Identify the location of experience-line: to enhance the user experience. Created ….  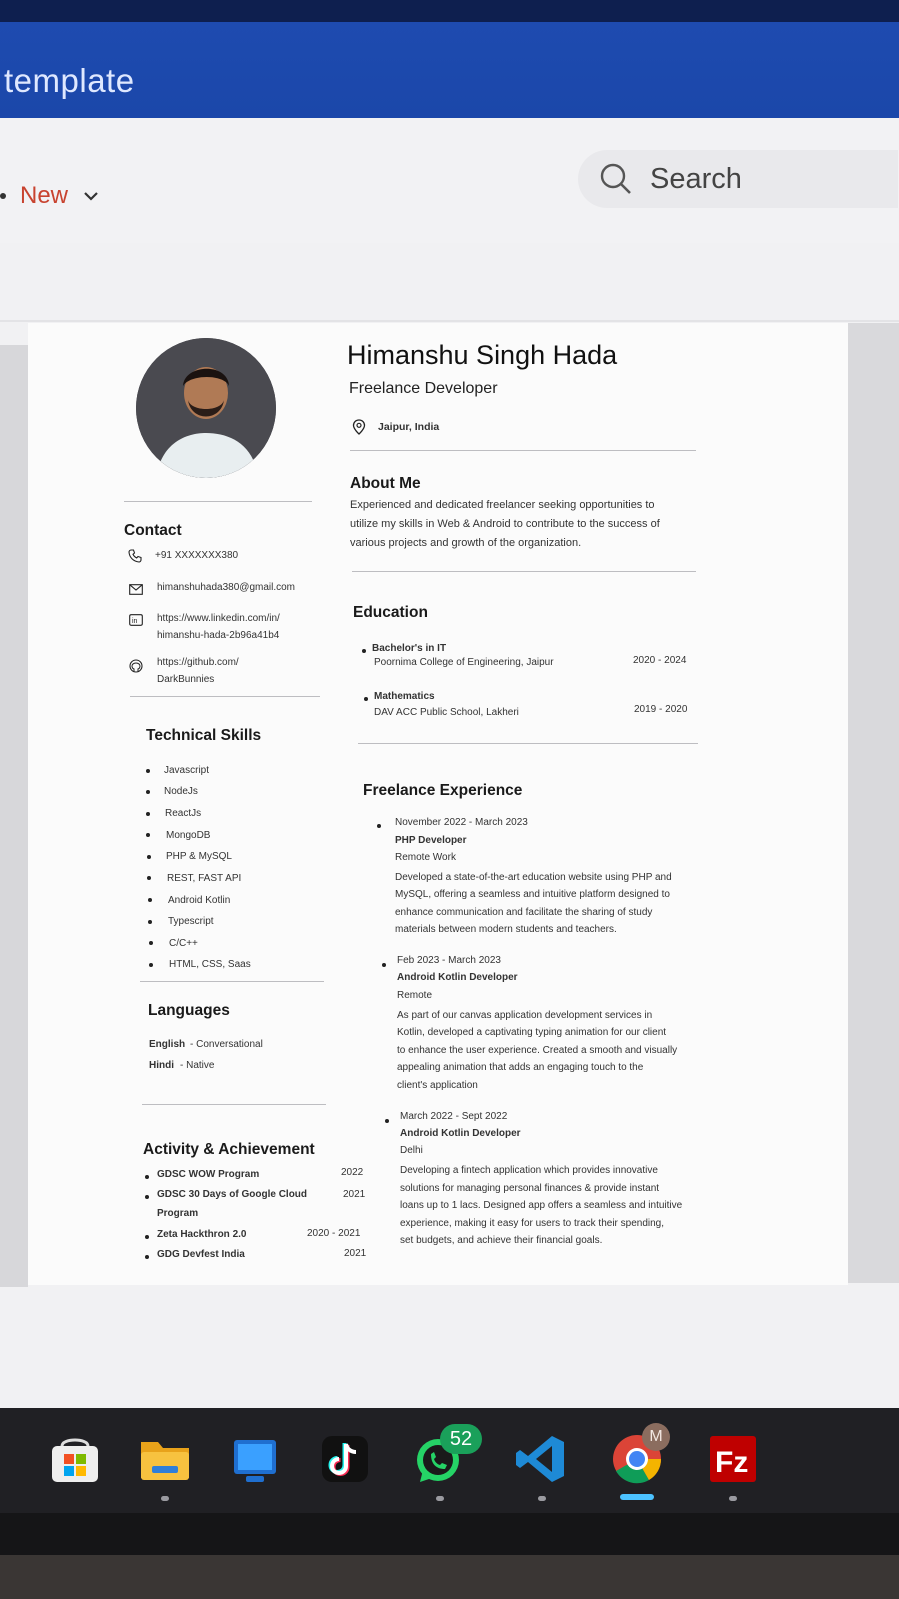
(537, 1050).